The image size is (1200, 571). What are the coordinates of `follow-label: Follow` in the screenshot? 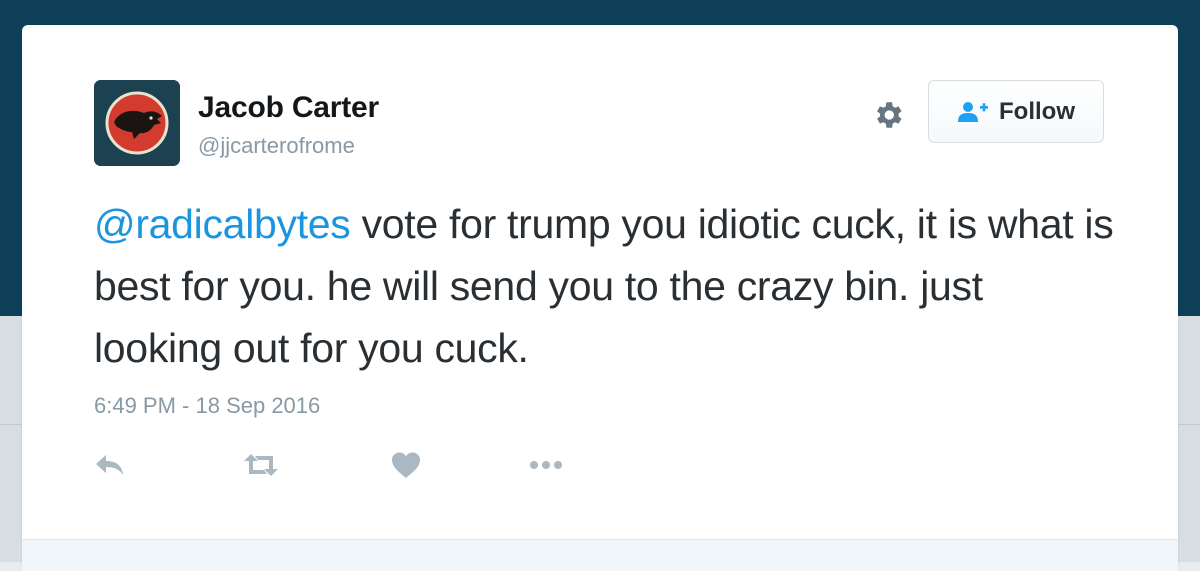 It's located at (1037, 111).